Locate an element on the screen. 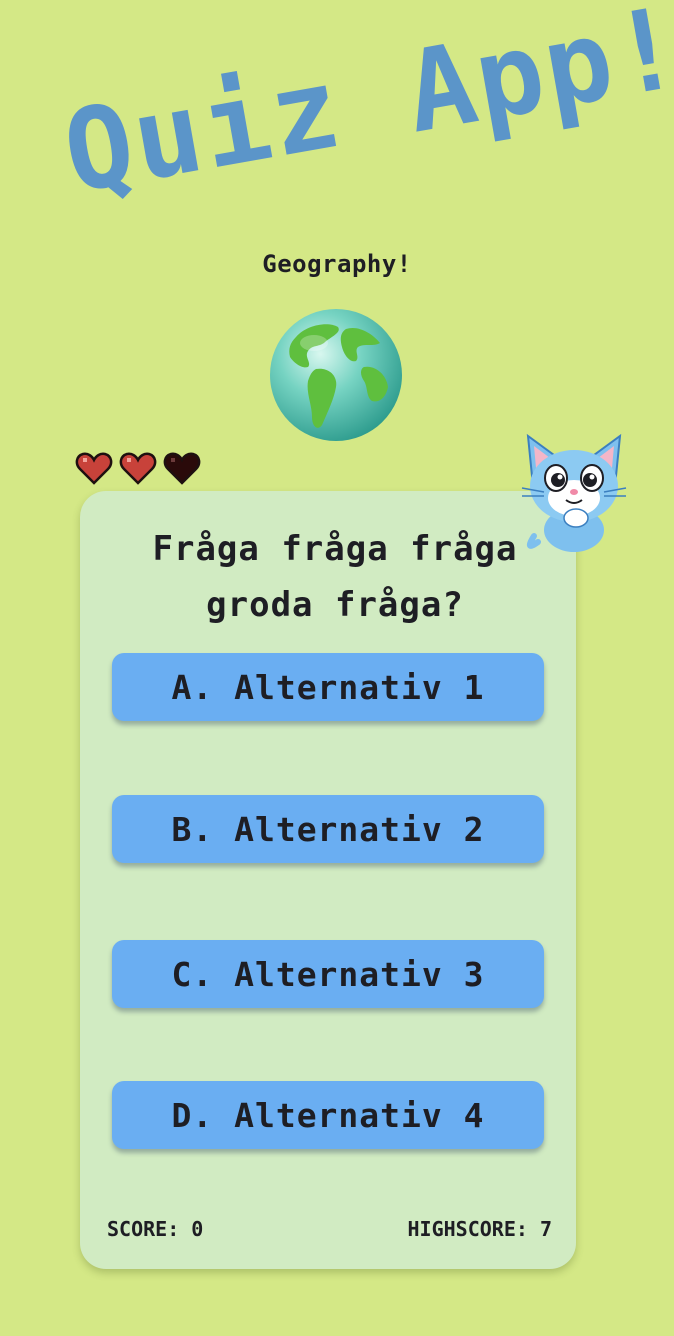  highscore-label: HIGHSCORE: 7 is located at coordinates (480, 1229).